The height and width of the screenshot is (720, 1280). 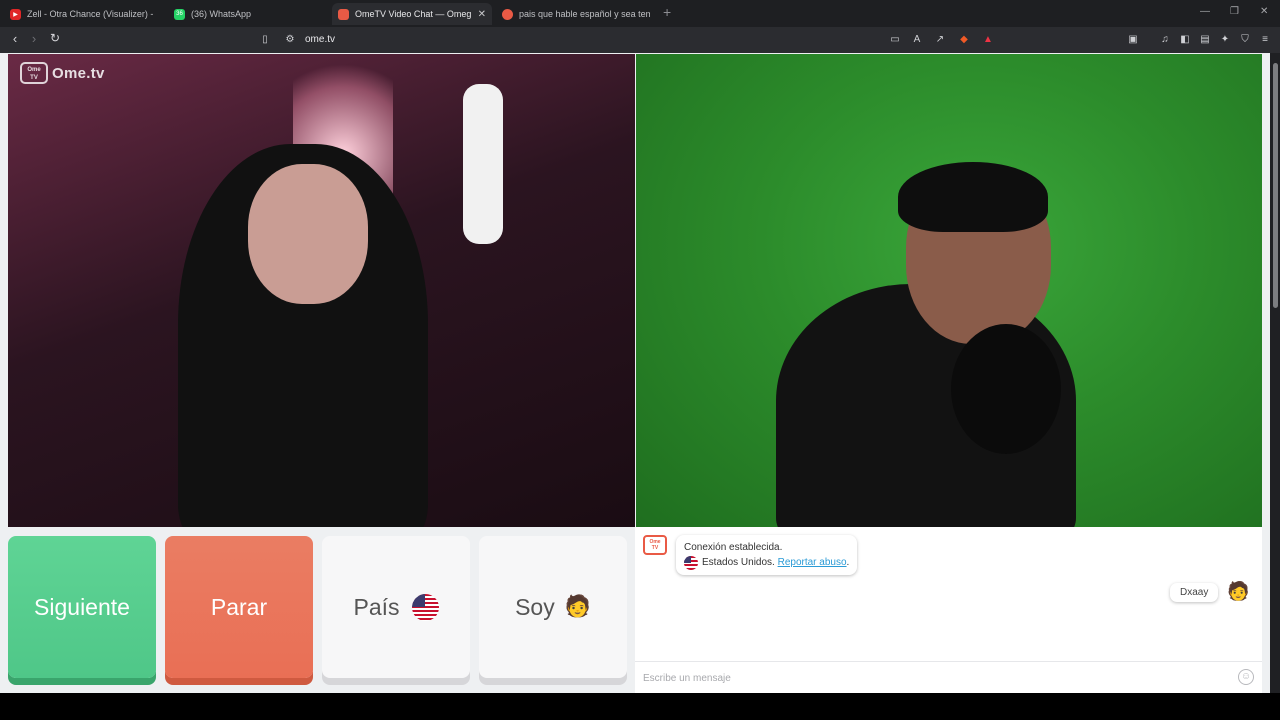 I want to click on partner-country: Estados Unidos., so click(x=738, y=562).